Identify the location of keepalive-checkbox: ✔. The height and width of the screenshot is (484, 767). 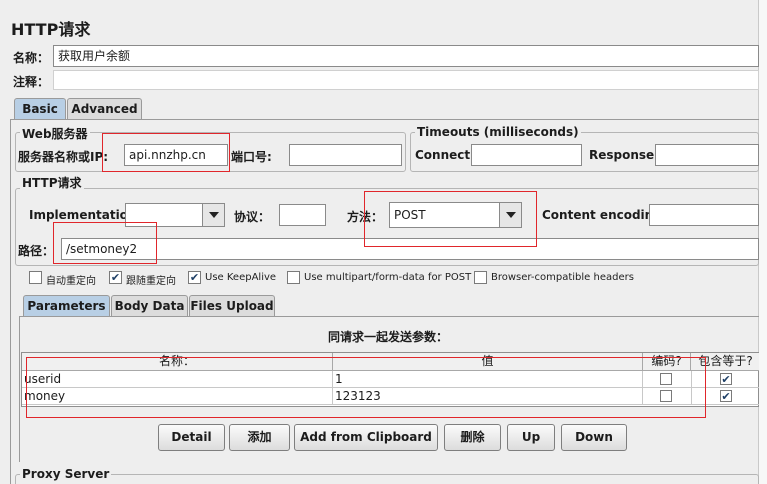
(194, 277).